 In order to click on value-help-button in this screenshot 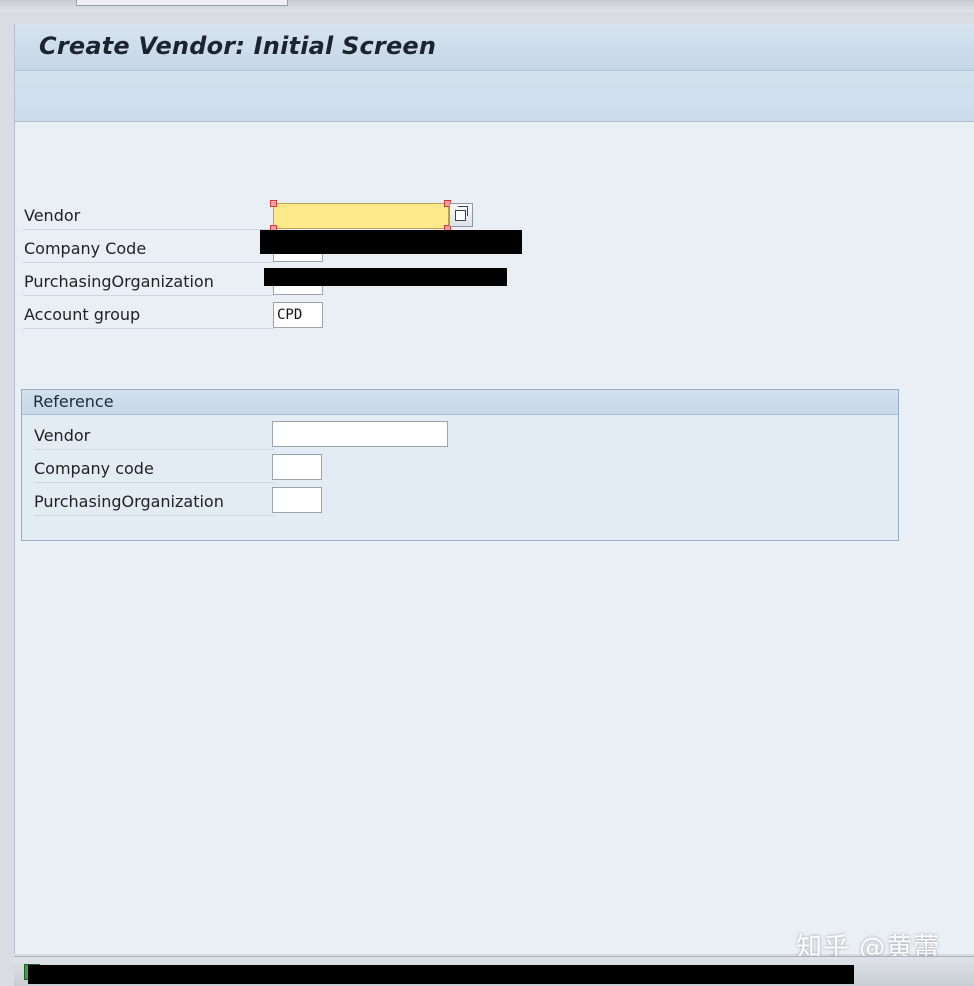, I will do `click(461, 215)`.